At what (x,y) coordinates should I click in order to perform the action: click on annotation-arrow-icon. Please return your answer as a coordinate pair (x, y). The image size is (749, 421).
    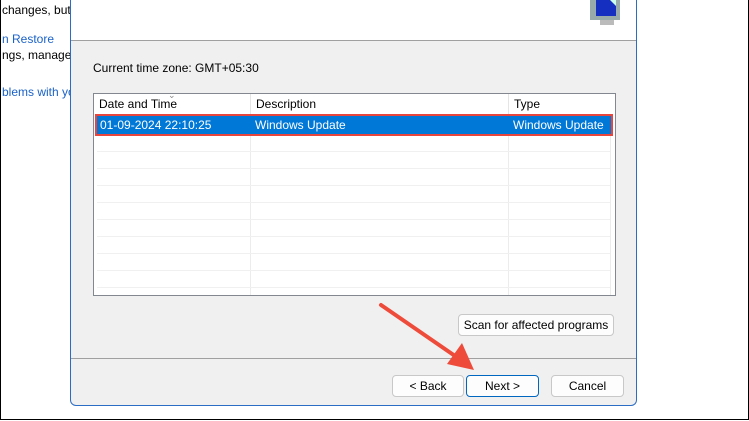
    Looking at the image, I should click on (426, 336).